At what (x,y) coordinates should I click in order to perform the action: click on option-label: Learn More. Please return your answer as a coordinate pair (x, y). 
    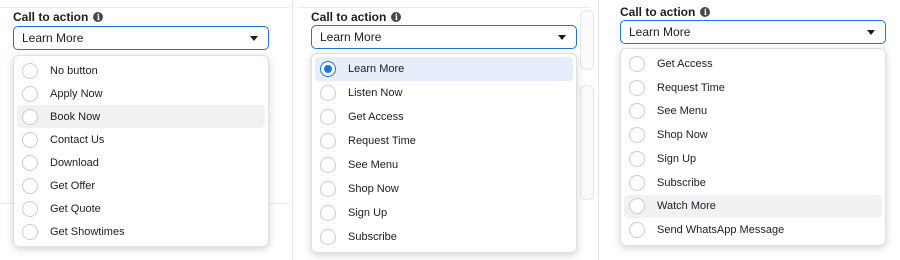
    Looking at the image, I should click on (376, 69).